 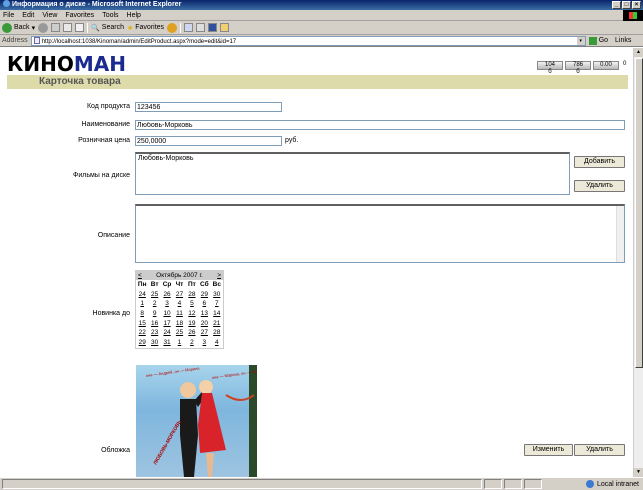 What do you see at coordinates (548, 450) in the screenshot?
I see `change-cover-button: Изменить` at bounding box center [548, 450].